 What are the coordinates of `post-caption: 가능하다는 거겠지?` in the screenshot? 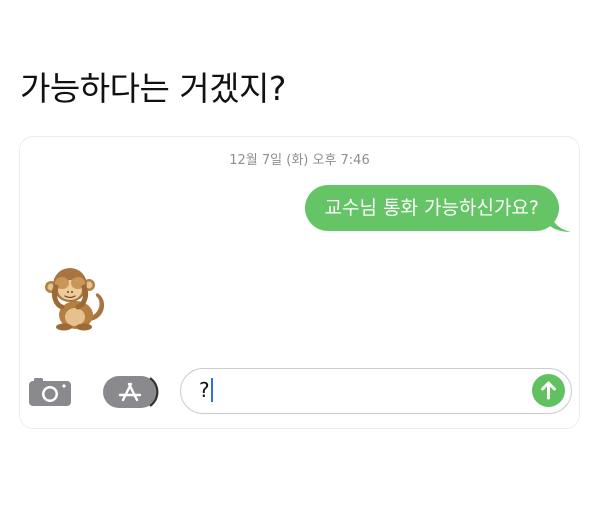 It's located at (153, 88).